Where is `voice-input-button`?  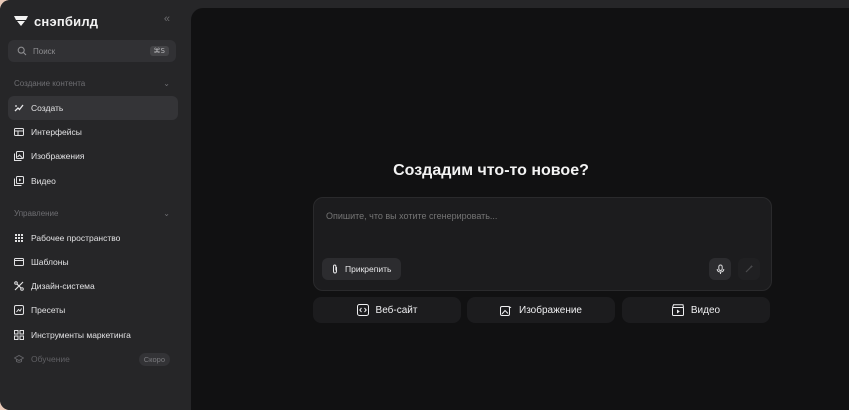
voice-input-button is located at coordinates (720, 269).